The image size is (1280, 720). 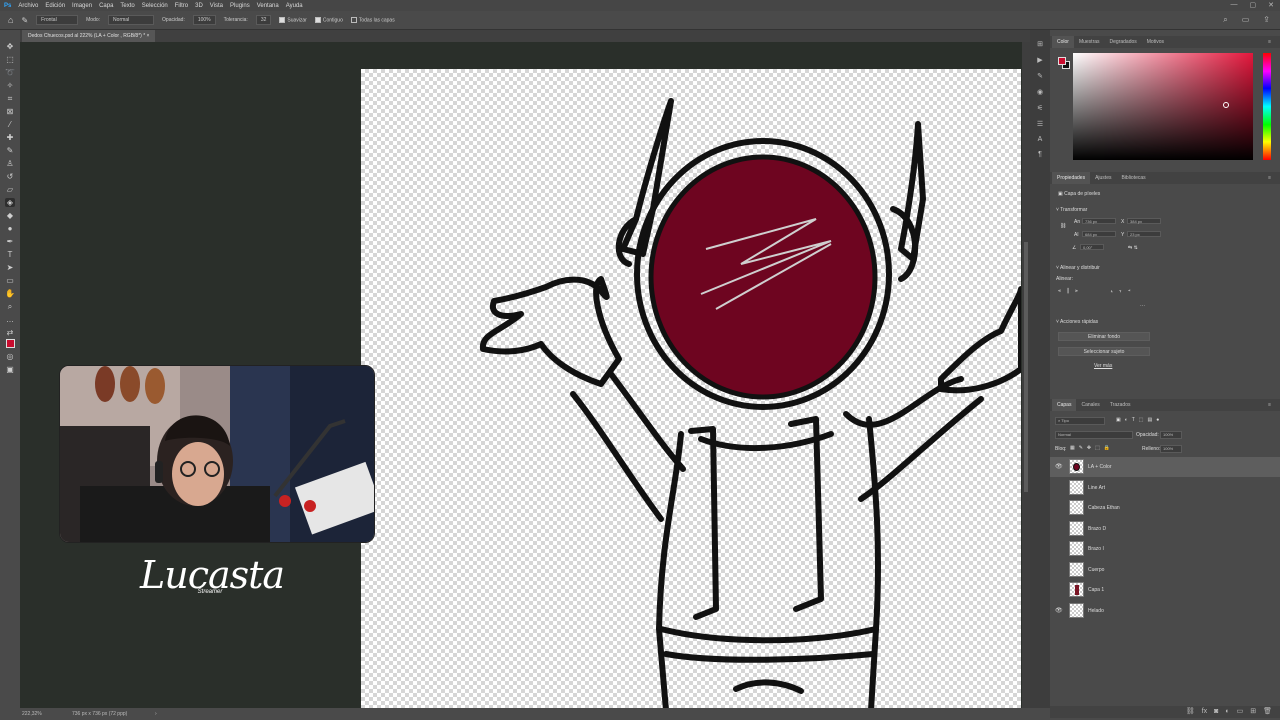 What do you see at coordinates (10, 254) in the screenshot?
I see `type-tool-icon: T` at bounding box center [10, 254].